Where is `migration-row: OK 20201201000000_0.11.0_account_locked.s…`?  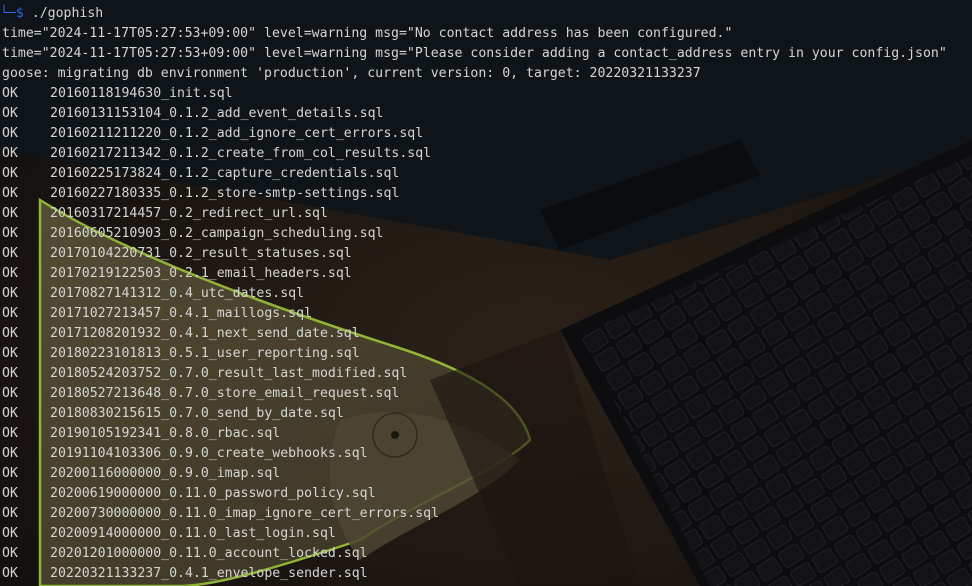
migration-row: OK 20201201000000_0.11.0_account_locked.s… is located at coordinates (185, 554).